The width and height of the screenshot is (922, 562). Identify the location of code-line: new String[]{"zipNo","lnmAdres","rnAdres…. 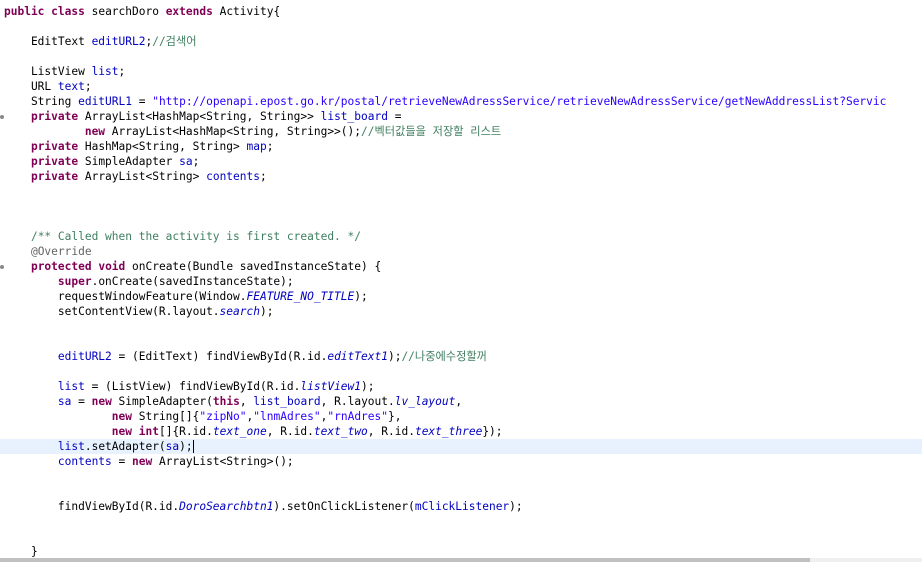
(203, 416).